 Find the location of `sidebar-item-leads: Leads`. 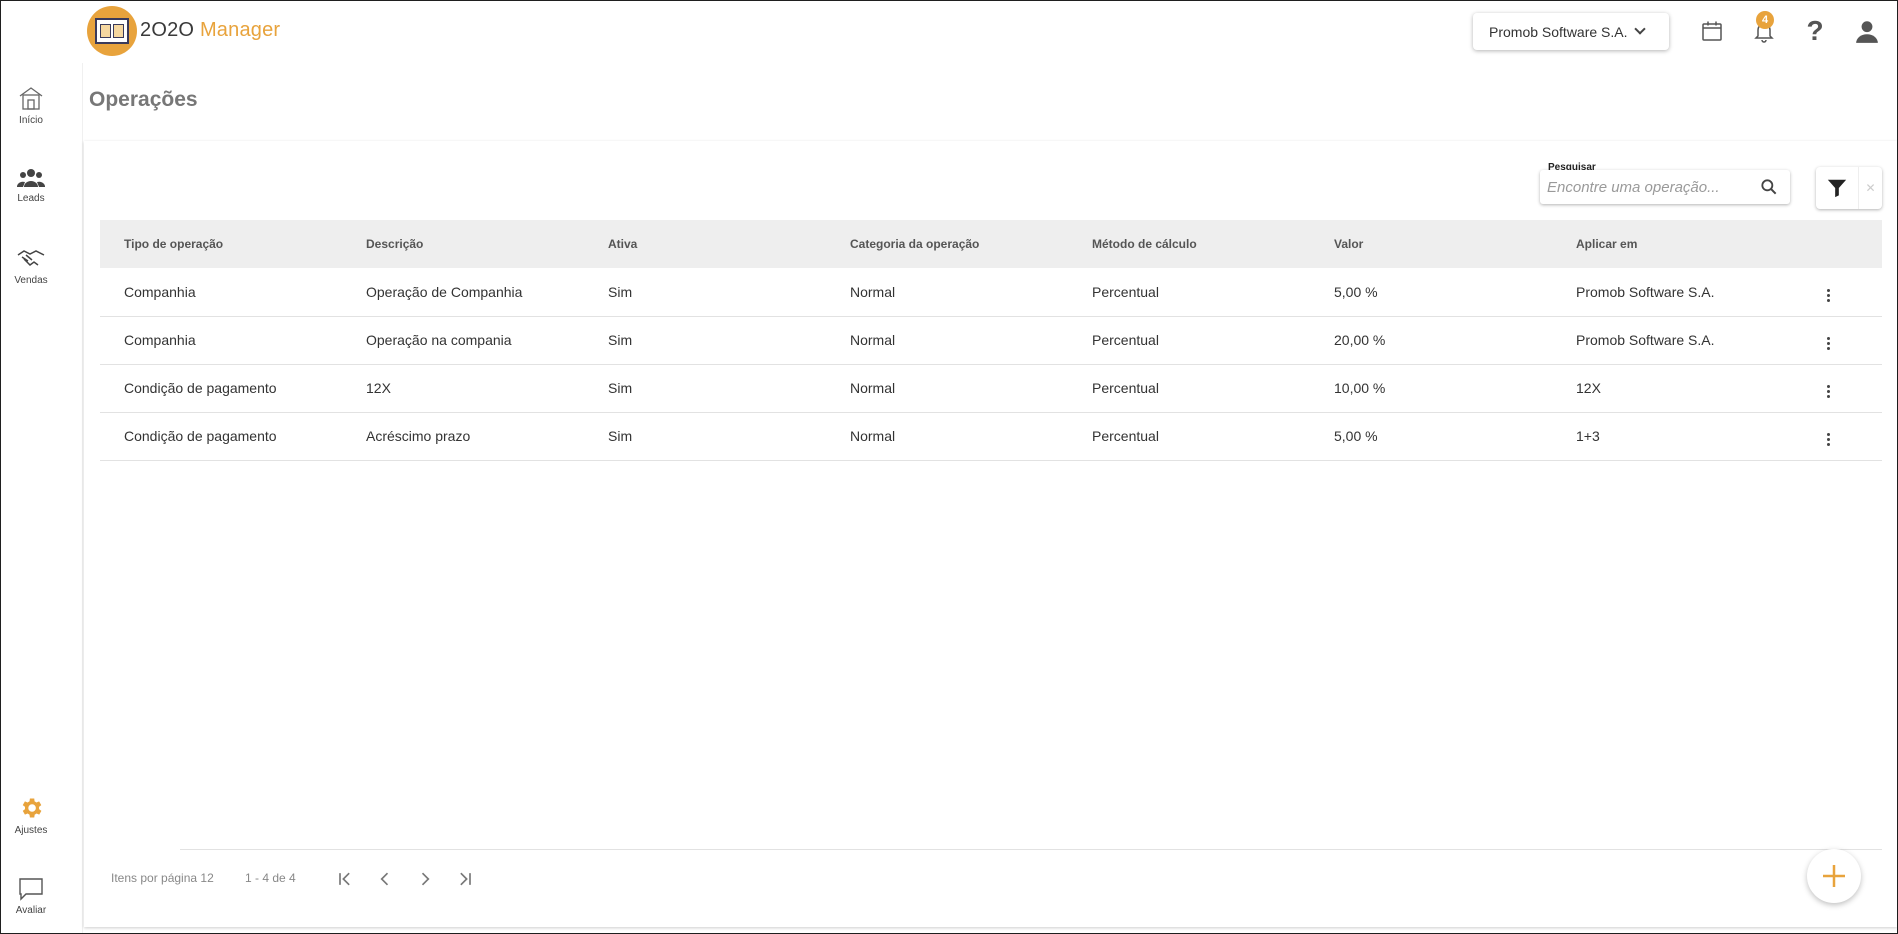

sidebar-item-leads: Leads is located at coordinates (31, 185).